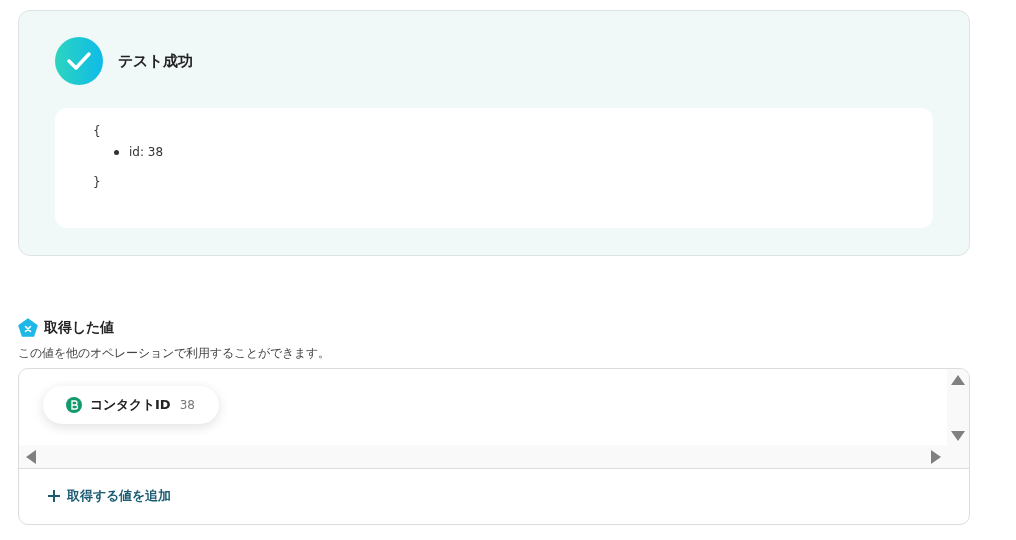  What do you see at coordinates (146, 152) in the screenshot?
I see `json-field: id: 38` at bounding box center [146, 152].